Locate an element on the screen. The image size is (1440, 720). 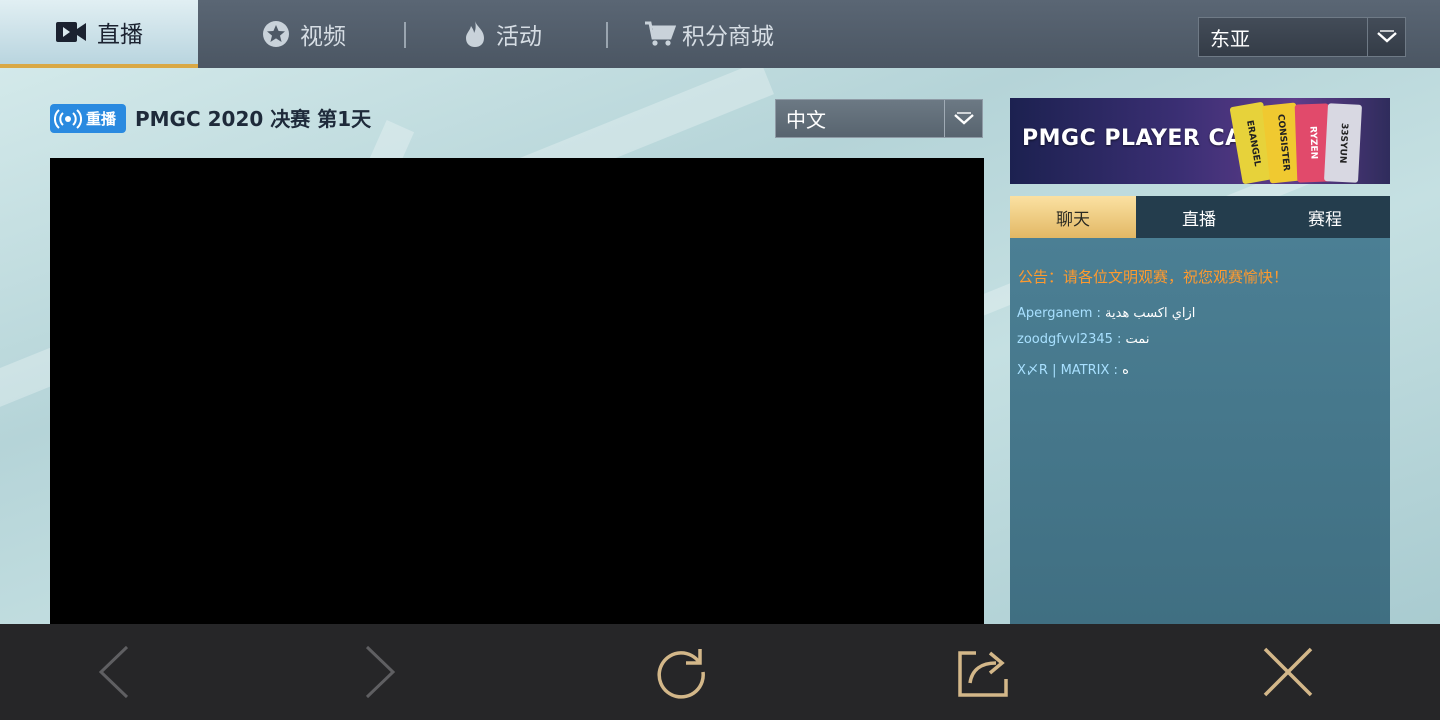
chevron-right-icon is located at coordinates (380, 674).